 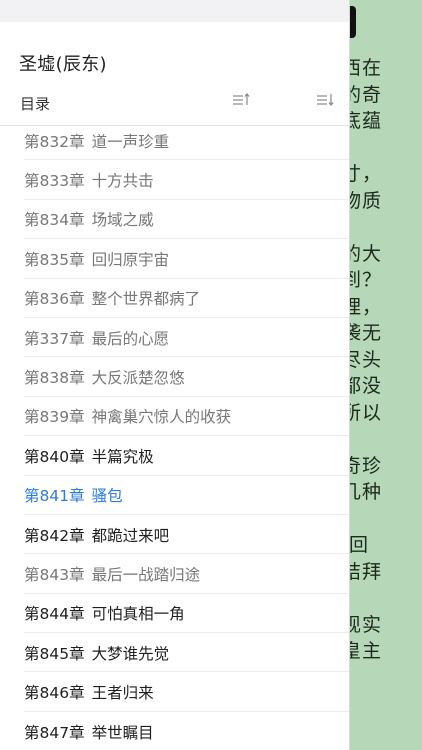 I want to click on chapter-item: 第337章 最后的心愿, so click(x=174, y=338).